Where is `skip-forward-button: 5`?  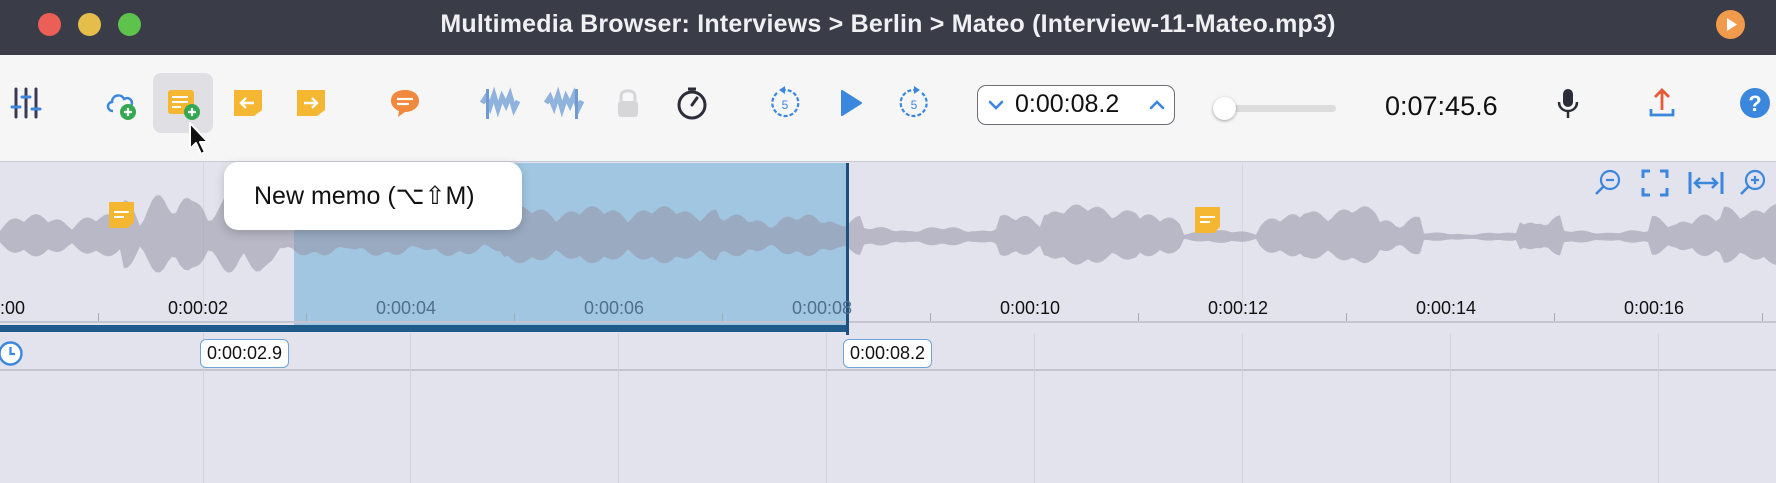 skip-forward-button: 5 is located at coordinates (914, 103).